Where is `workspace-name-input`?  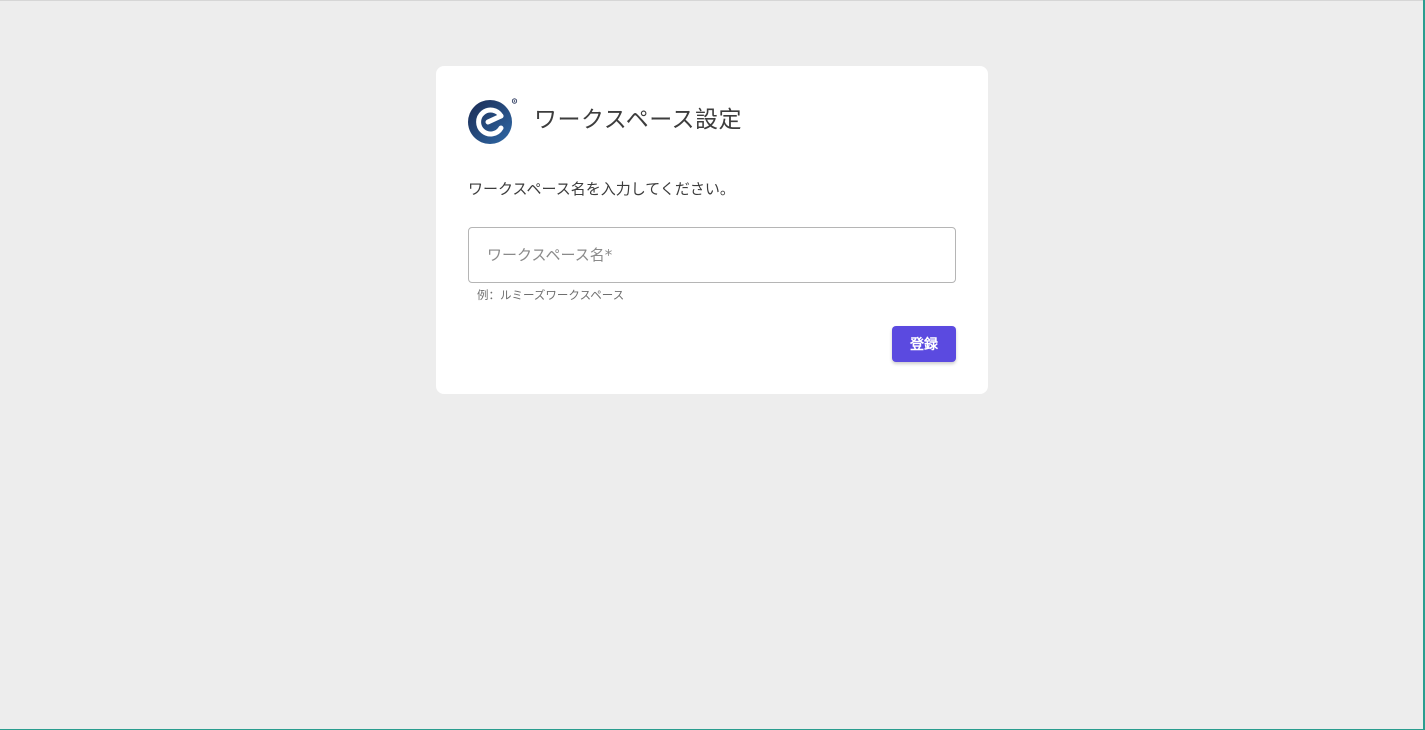 workspace-name-input is located at coordinates (712, 255).